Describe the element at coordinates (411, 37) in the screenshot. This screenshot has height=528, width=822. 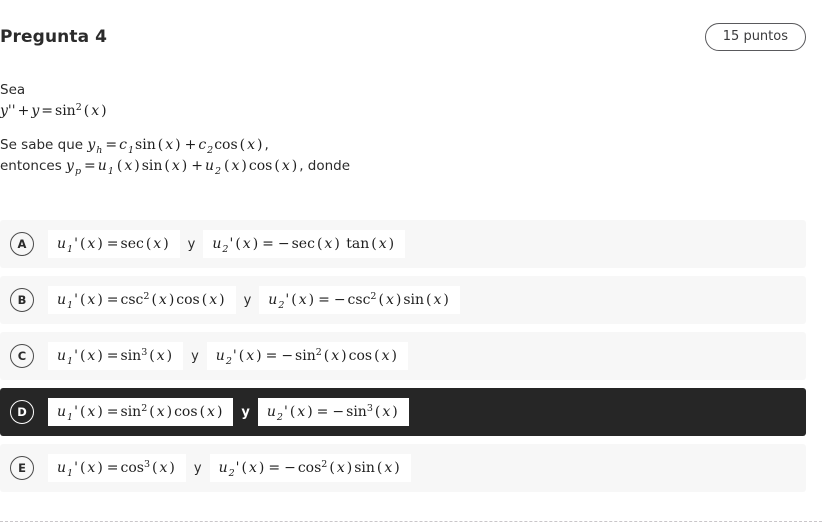
I see `question-header: Pregunta 4 15 puntos` at that location.